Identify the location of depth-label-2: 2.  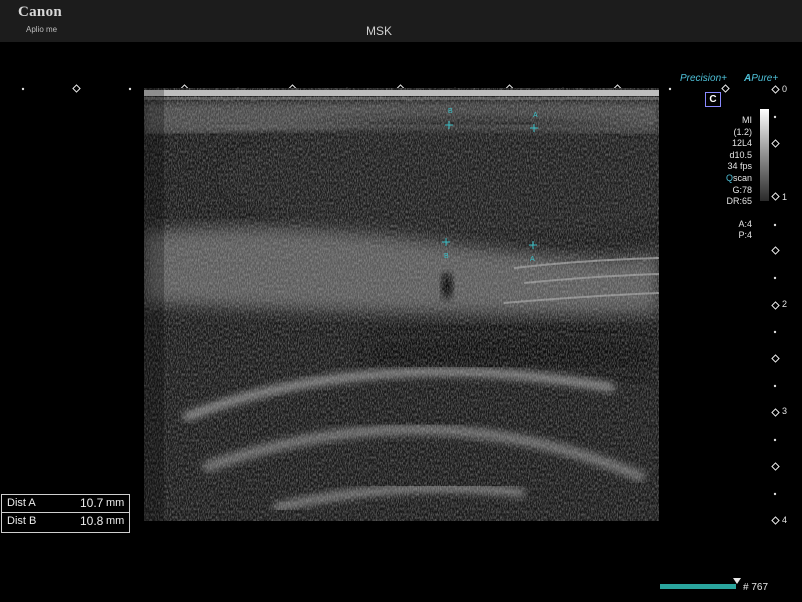
(785, 304).